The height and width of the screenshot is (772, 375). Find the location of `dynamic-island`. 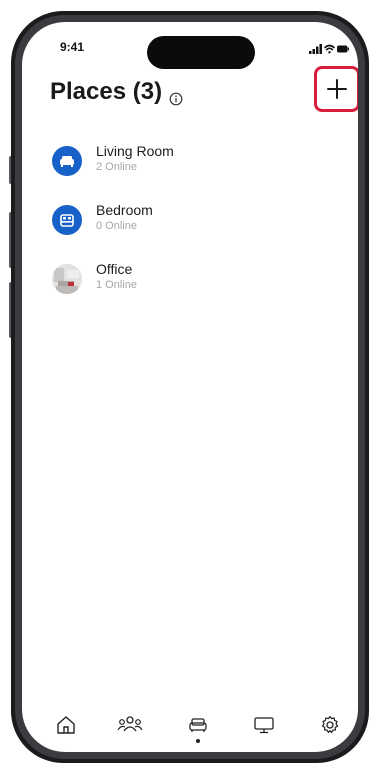

dynamic-island is located at coordinates (201, 52).